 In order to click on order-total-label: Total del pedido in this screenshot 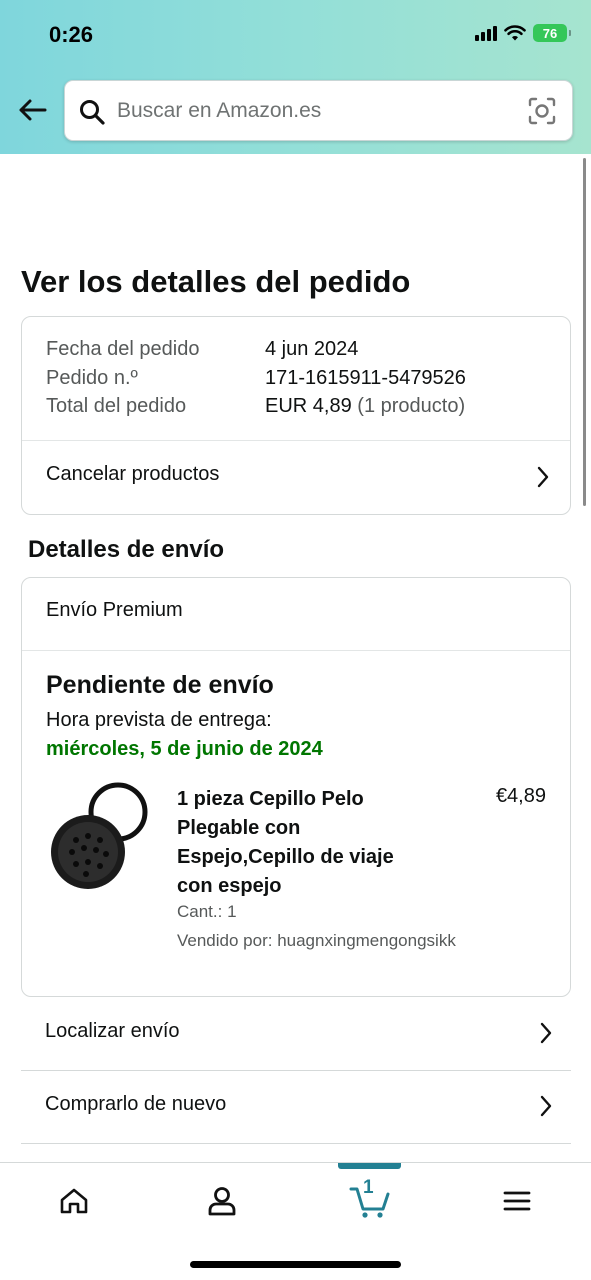, I will do `click(116, 406)`.